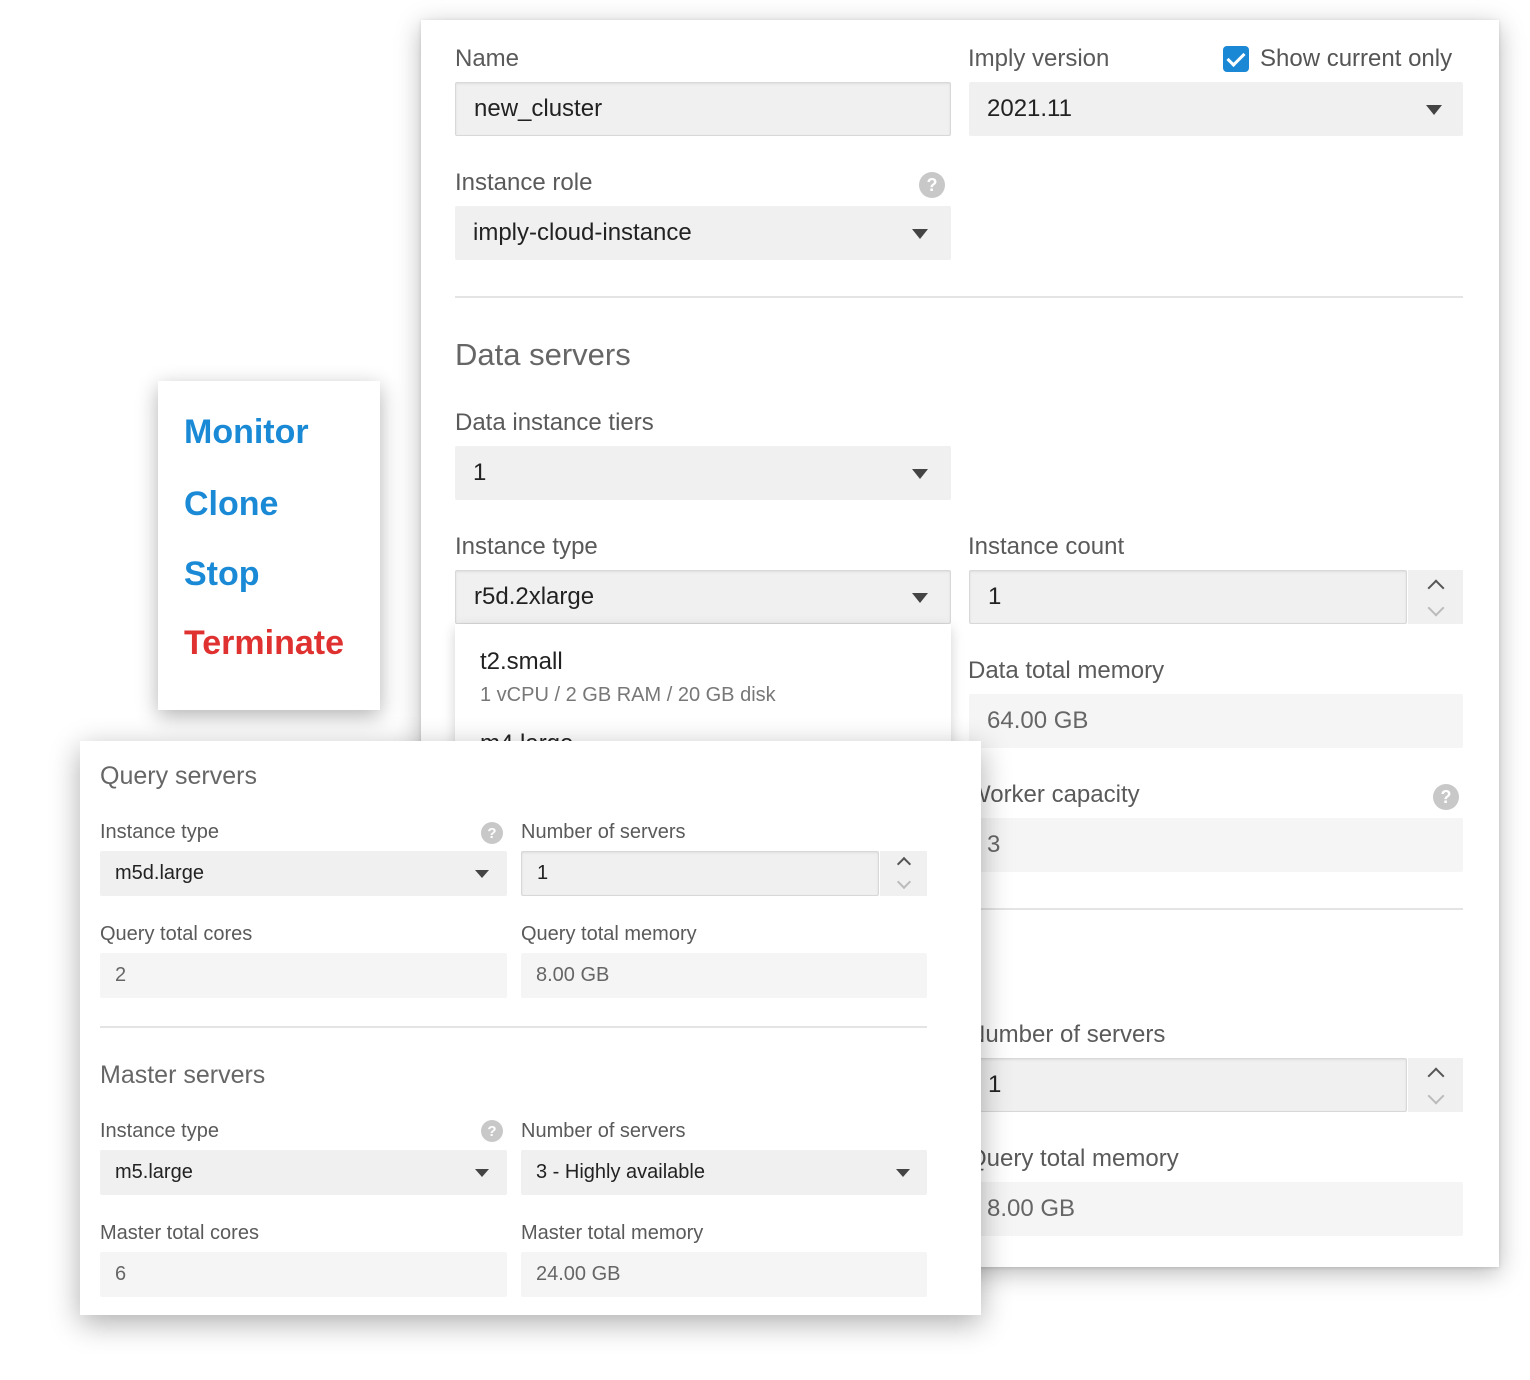 The image size is (1530, 1380). What do you see at coordinates (1356, 58) in the screenshot?
I see `show-current-label: Show current only` at bounding box center [1356, 58].